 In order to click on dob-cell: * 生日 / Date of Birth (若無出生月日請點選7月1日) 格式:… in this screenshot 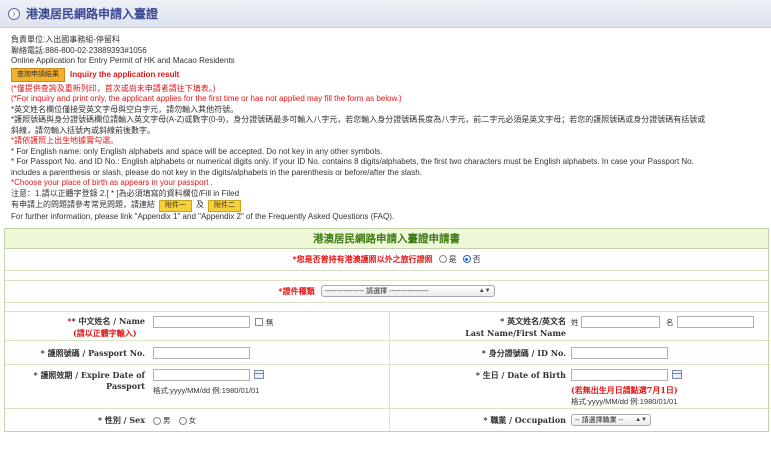, I will do `click(580, 387)`.